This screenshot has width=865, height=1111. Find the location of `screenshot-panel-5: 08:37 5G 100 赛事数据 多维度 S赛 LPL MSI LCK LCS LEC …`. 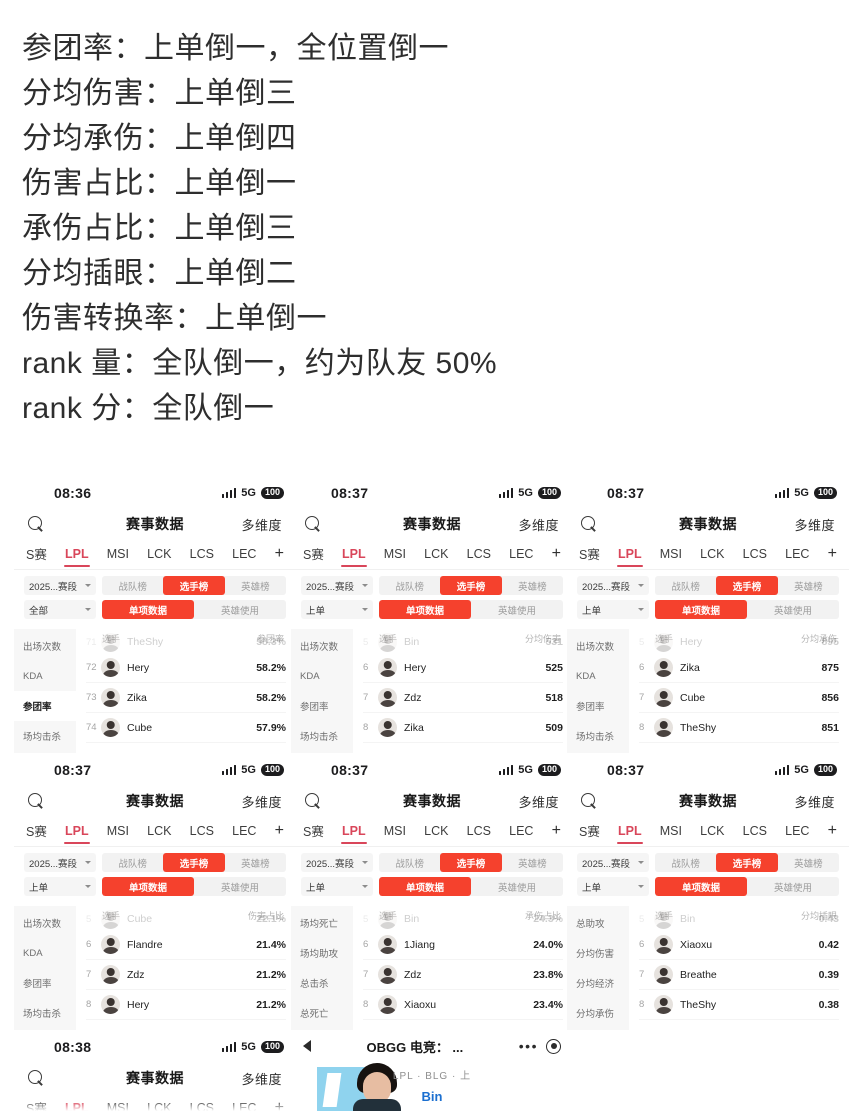

screenshot-panel-5: 08:37 5G 100 赛事数据 多维度 S赛 LPL MSI LCK LCS LEC … is located at coordinates (432, 892).